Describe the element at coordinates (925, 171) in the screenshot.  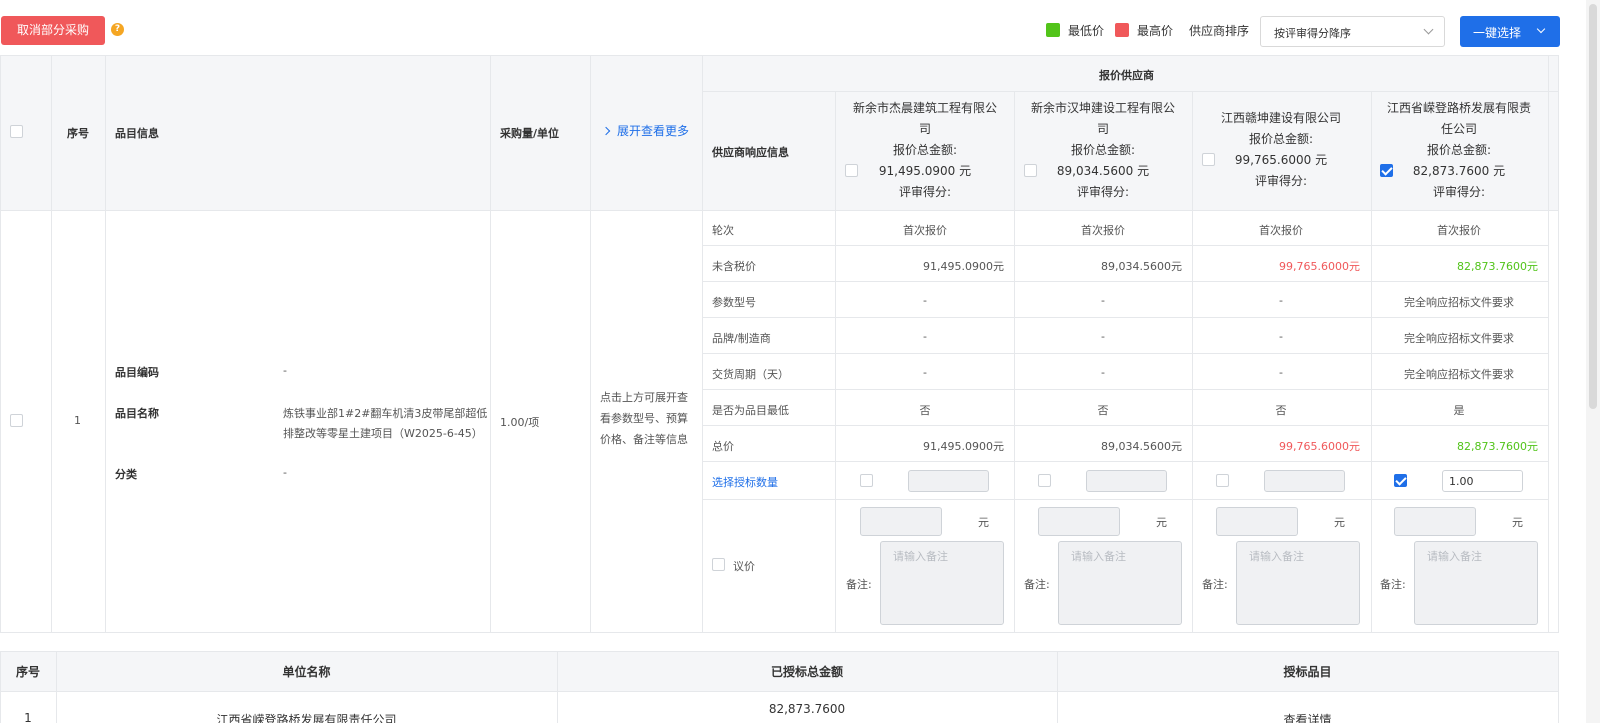
I see `supplier-total: 91,495.0900 元` at that location.